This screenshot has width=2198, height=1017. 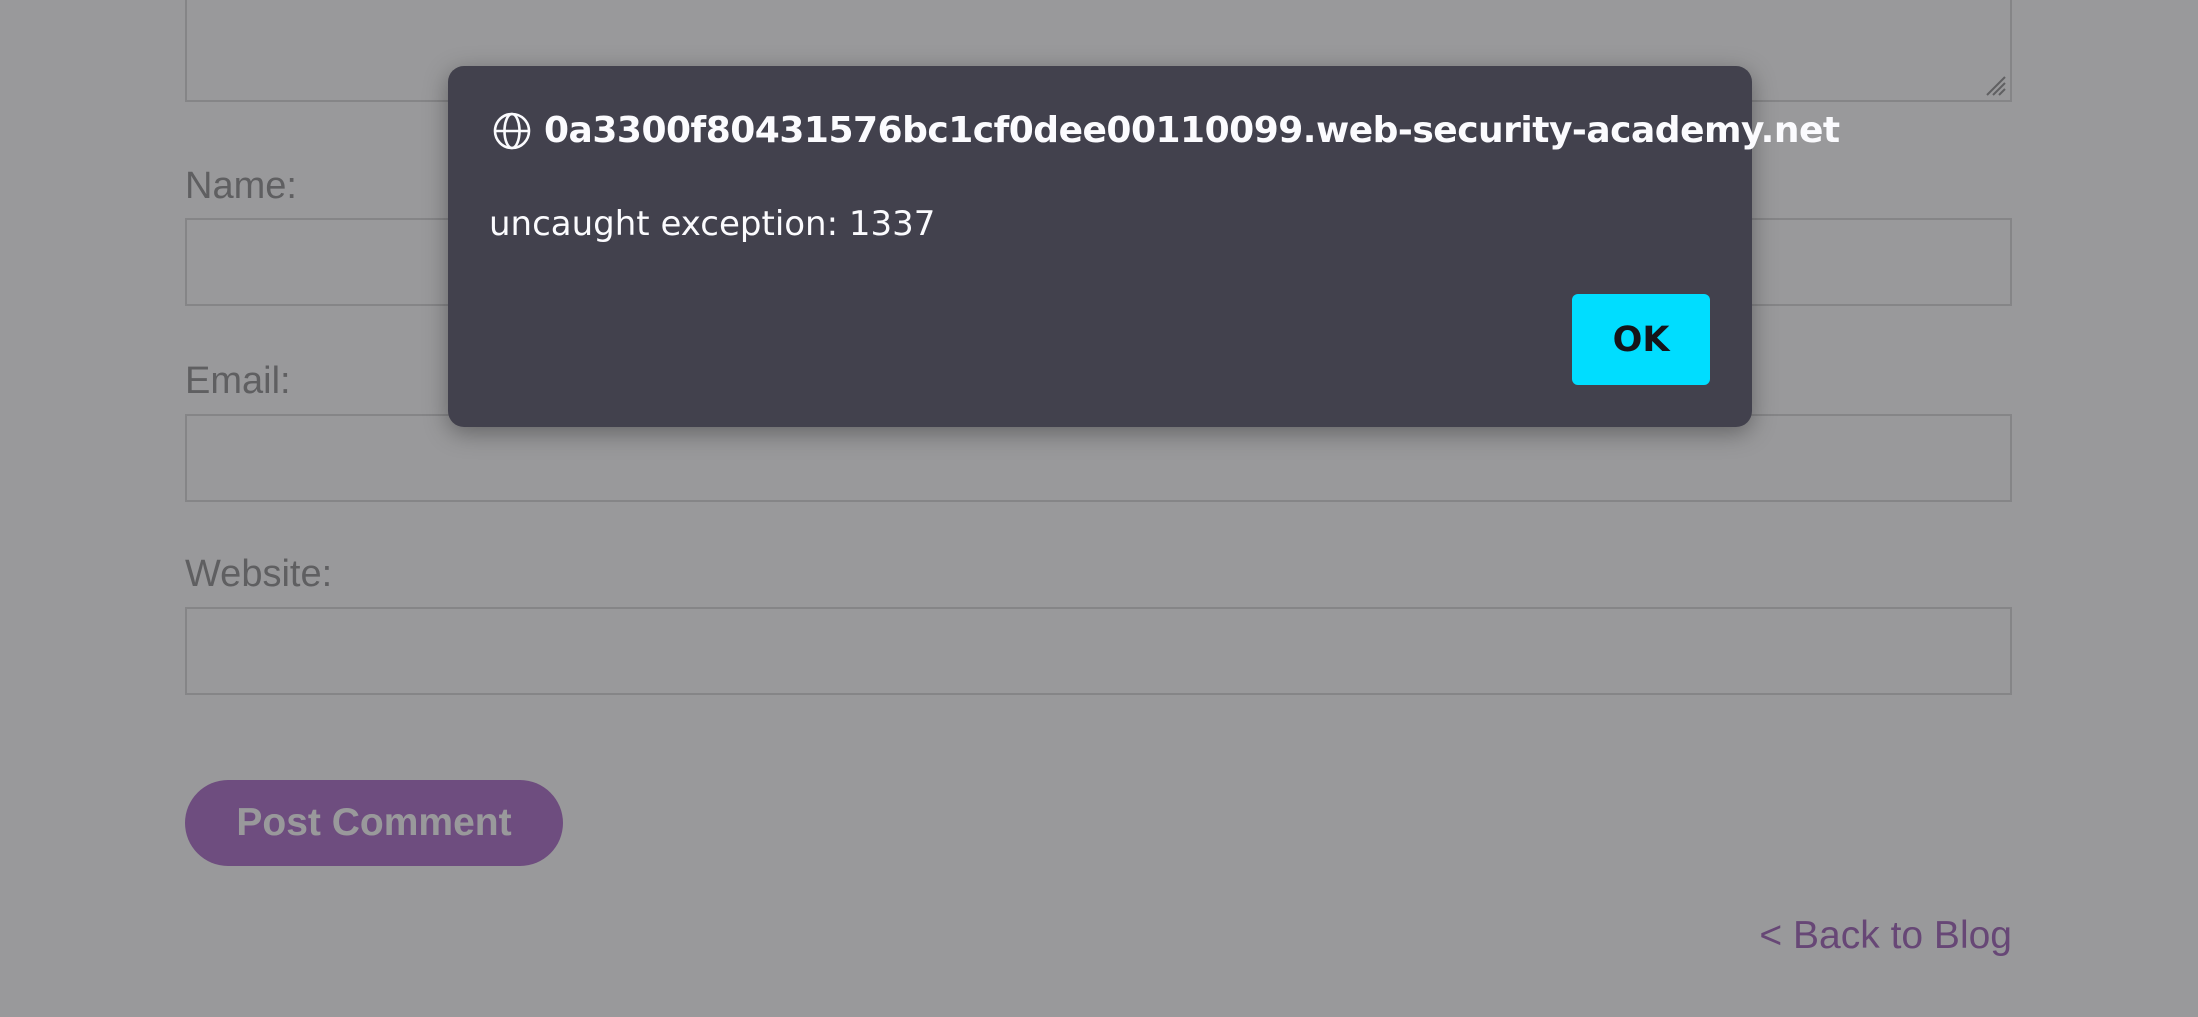 I want to click on globe-icon, so click(x=512, y=130).